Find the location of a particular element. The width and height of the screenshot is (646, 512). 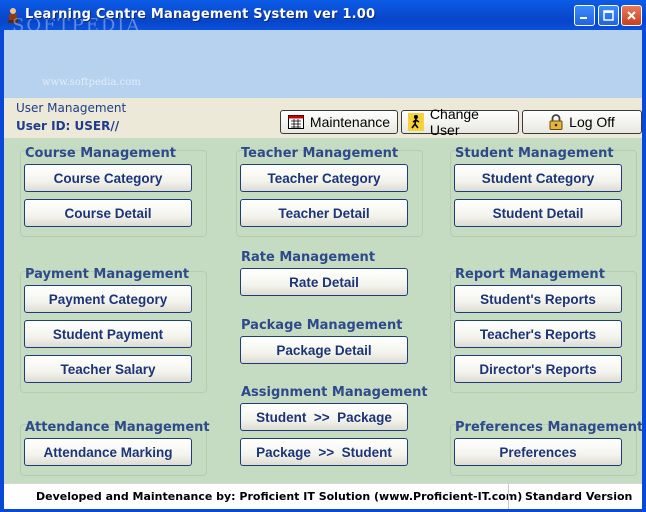

package-to-student-button: Package >> Student is located at coordinates (324, 452).